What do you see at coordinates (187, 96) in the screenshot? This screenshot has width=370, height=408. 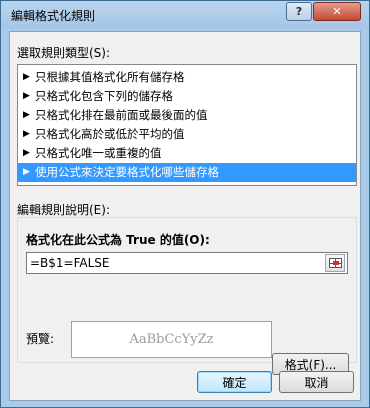 I see `rule-type-item: ▶ 只格式化包含下列的儲存格` at bounding box center [187, 96].